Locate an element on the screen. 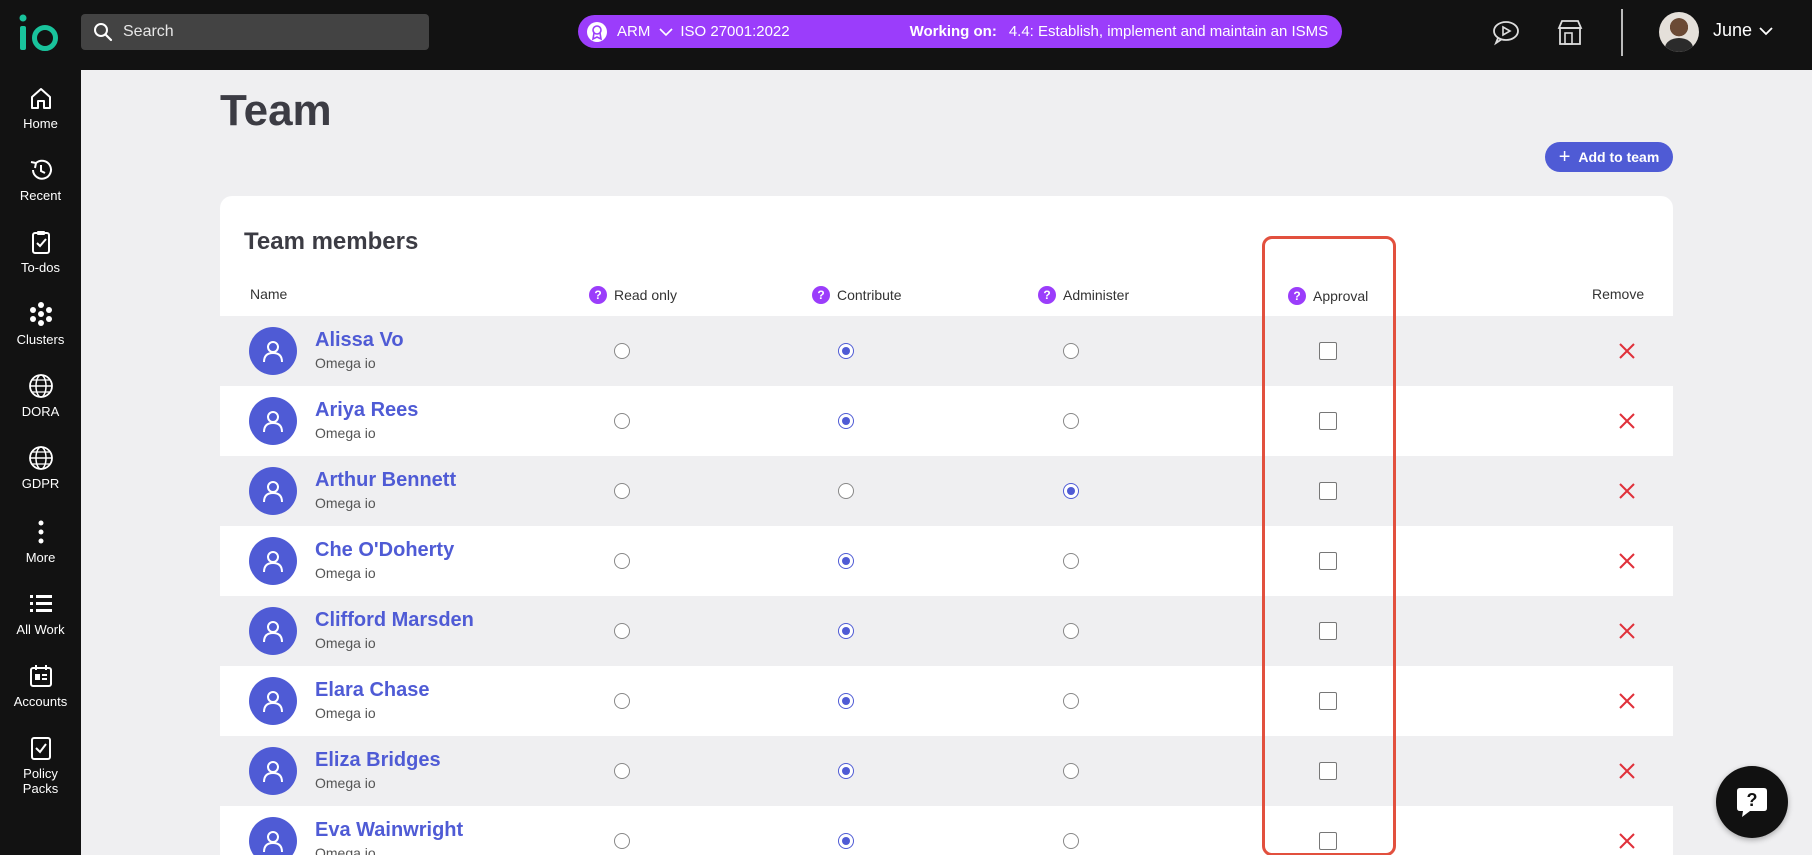 The width and height of the screenshot is (1812, 855). member-avatar is located at coordinates (273, 836).